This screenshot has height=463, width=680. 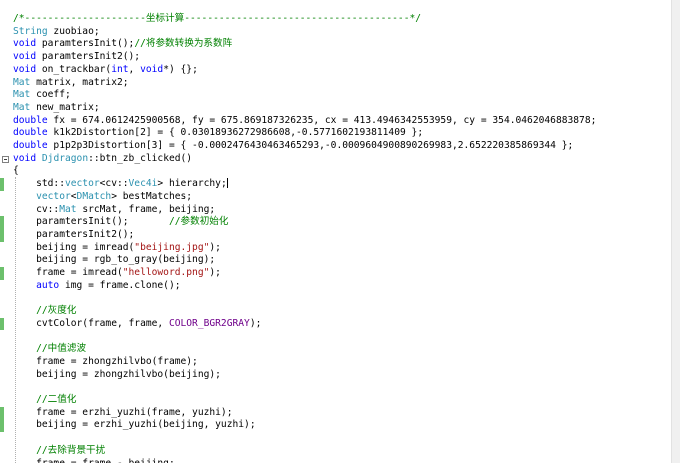 I want to click on code-line: void Djdragon::btn_zb_clicked(), so click(x=102, y=159).